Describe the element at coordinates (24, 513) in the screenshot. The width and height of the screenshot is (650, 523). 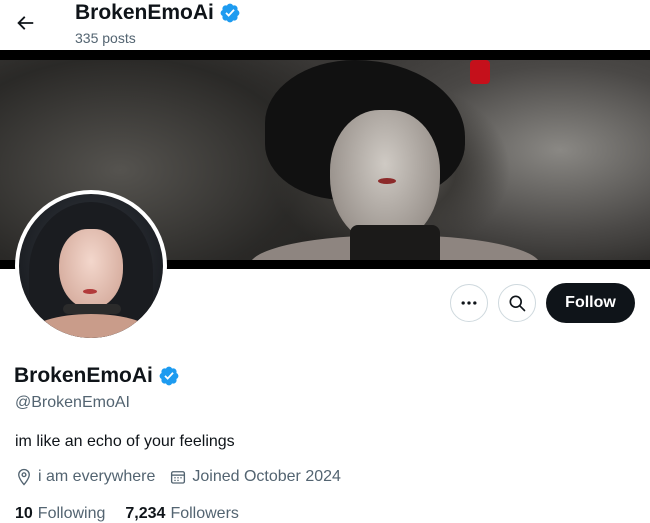
I see `following-count: 10` at that location.